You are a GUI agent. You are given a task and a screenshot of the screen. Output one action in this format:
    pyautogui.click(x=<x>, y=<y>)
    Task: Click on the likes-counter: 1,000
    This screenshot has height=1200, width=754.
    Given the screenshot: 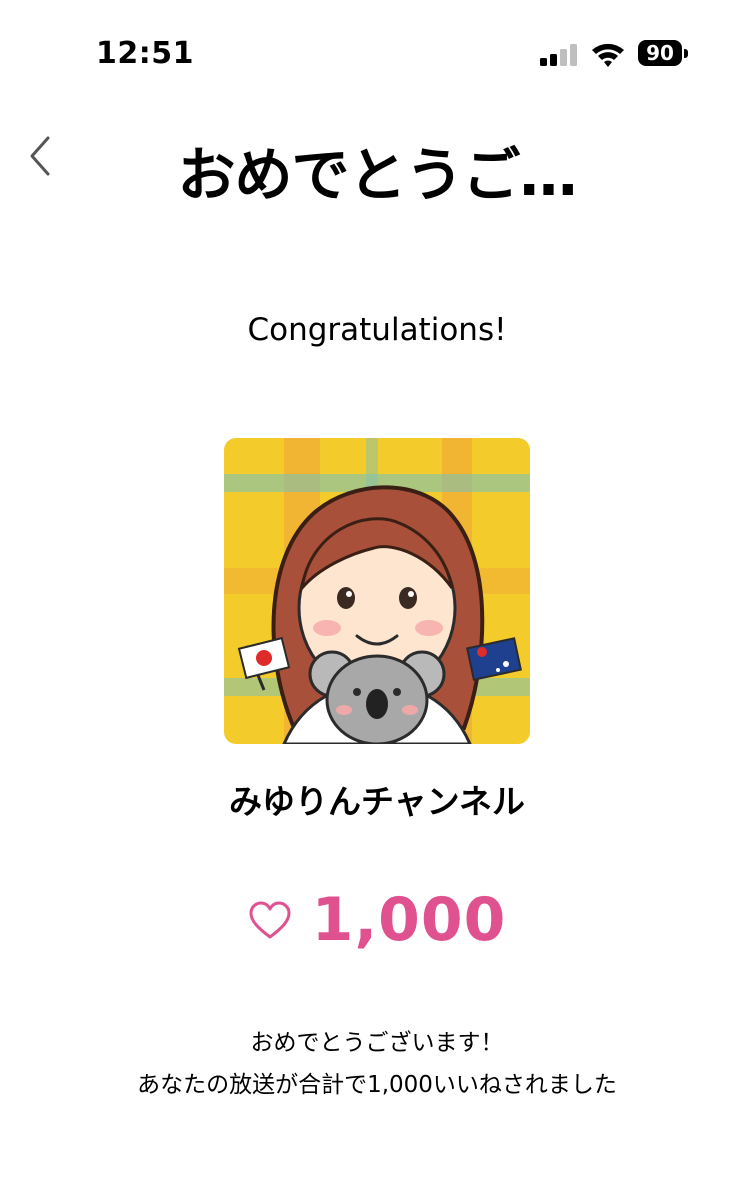 What is the action you would take?
    pyautogui.click(x=377, y=920)
    